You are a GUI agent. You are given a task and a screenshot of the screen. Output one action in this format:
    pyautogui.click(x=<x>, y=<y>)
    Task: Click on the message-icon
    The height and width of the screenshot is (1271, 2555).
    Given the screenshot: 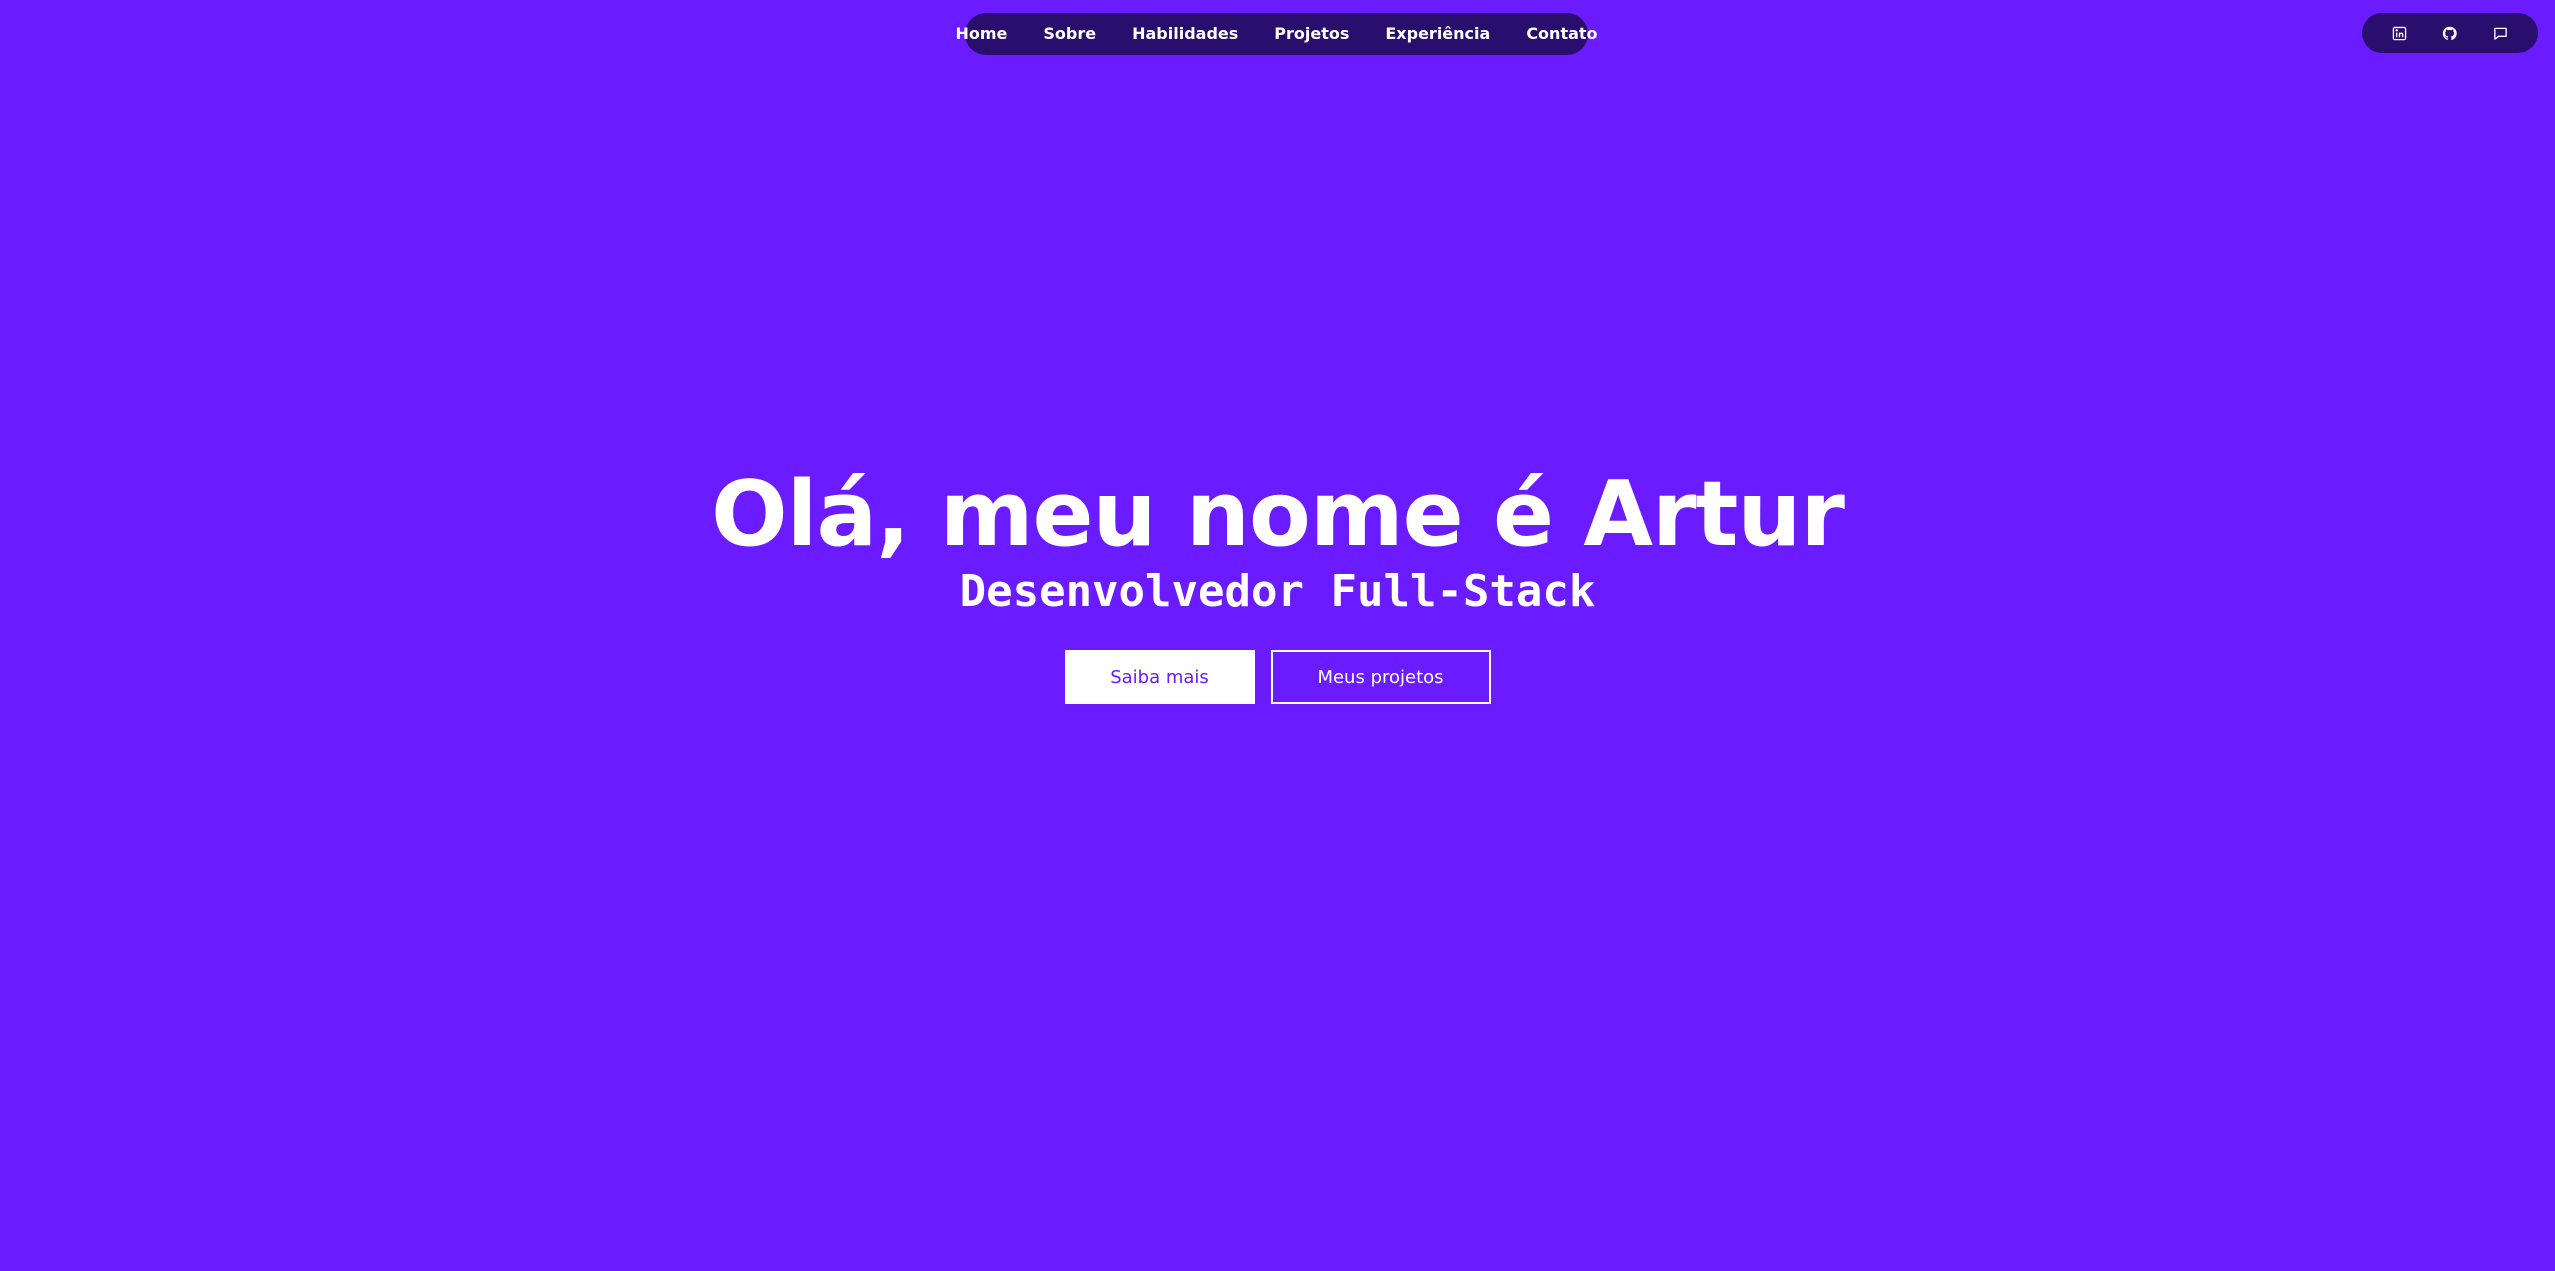 What is the action you would take?
    pyautogui.click(x=2501, y=33)
    